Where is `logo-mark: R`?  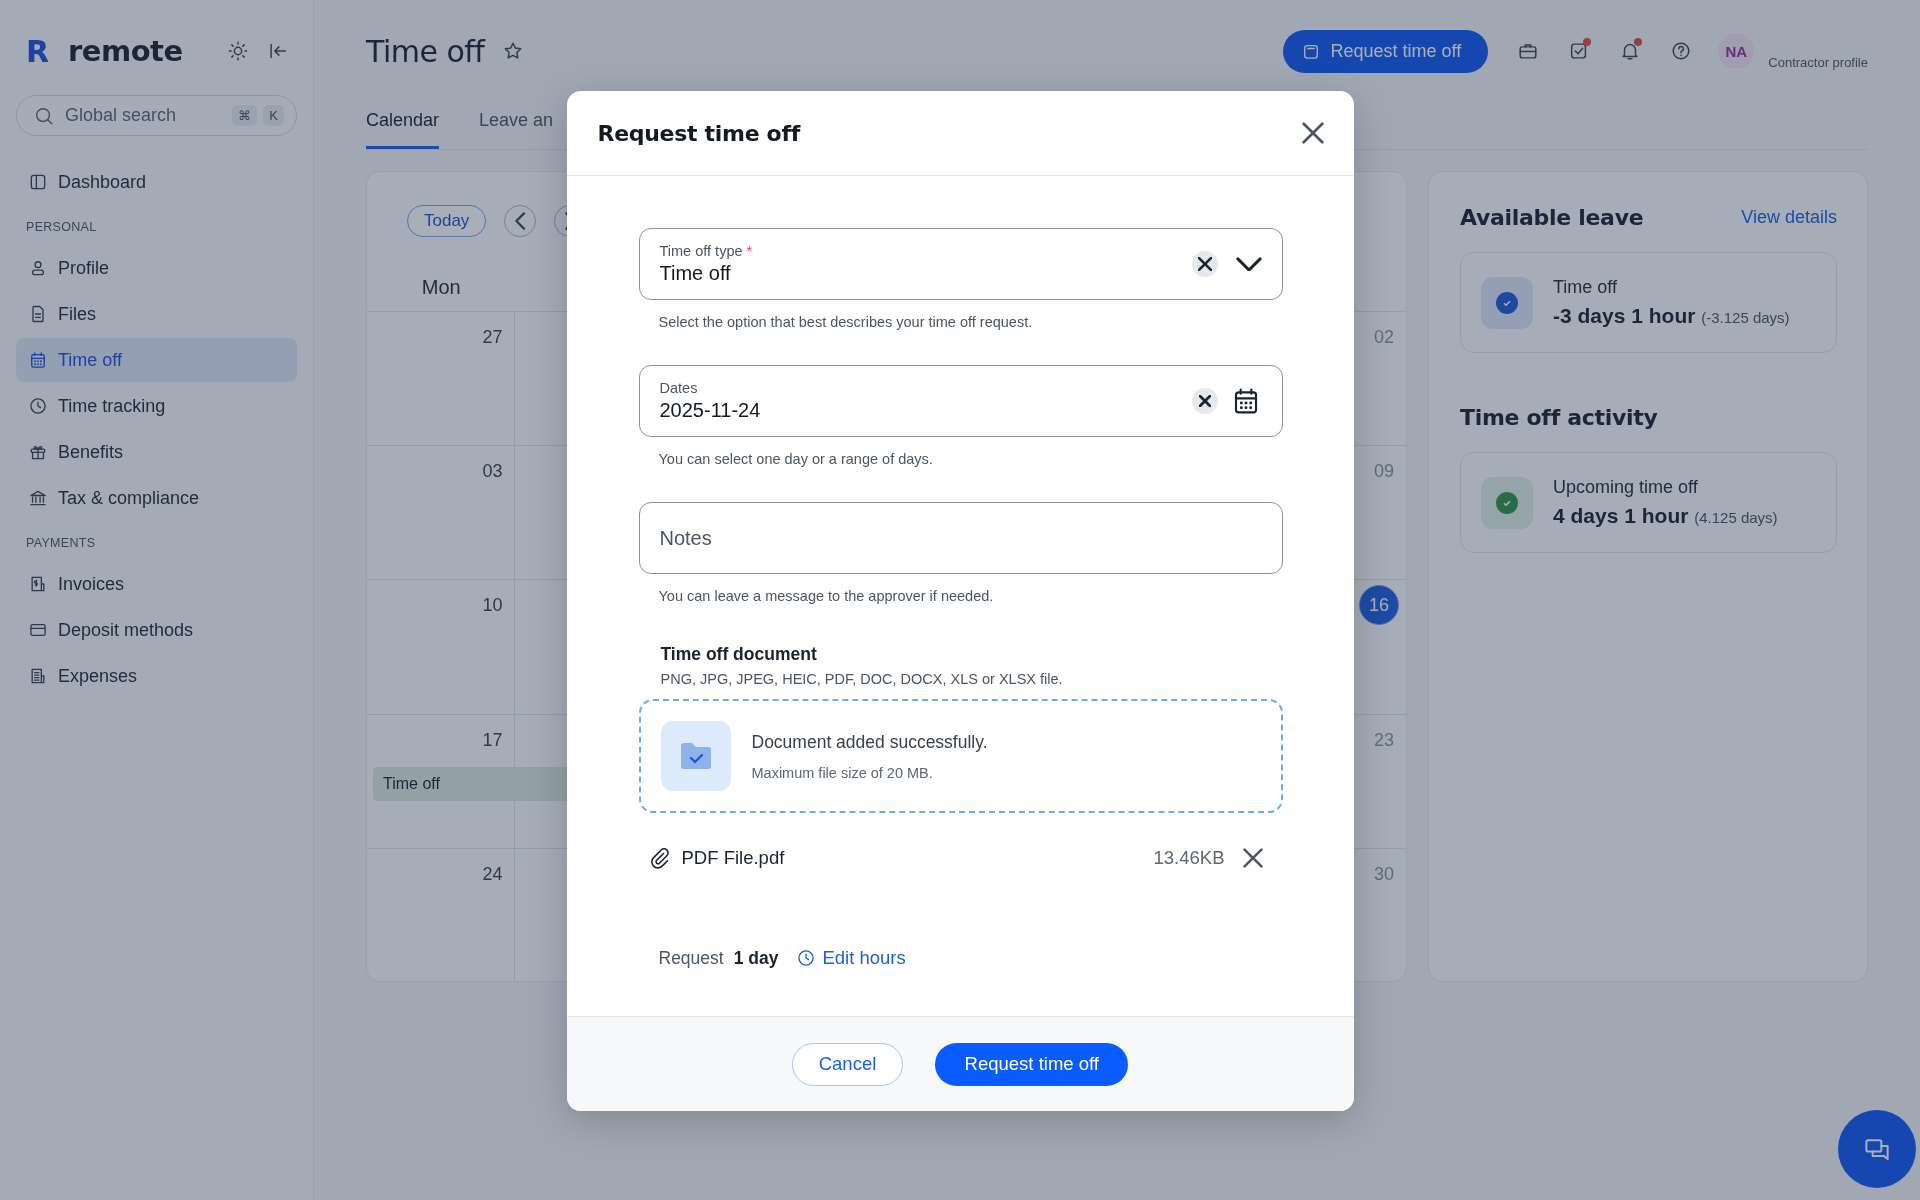
logo-mark: R is located at coordinates (38, 51).